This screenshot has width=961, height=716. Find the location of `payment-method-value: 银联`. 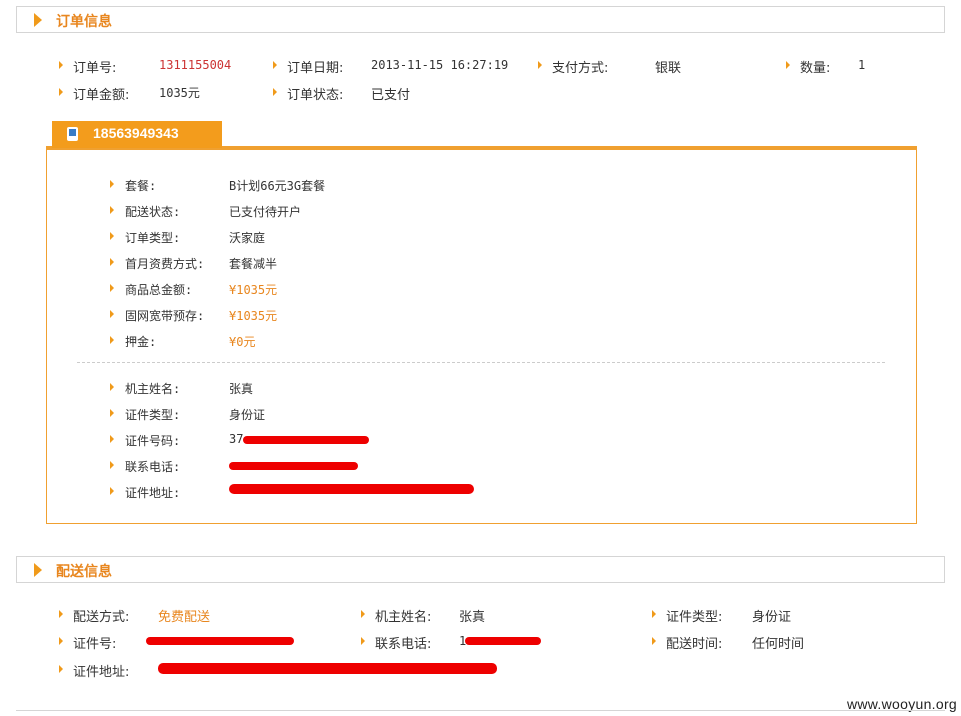

payment-method-value: 银联 is located at coordinates (668, 68).